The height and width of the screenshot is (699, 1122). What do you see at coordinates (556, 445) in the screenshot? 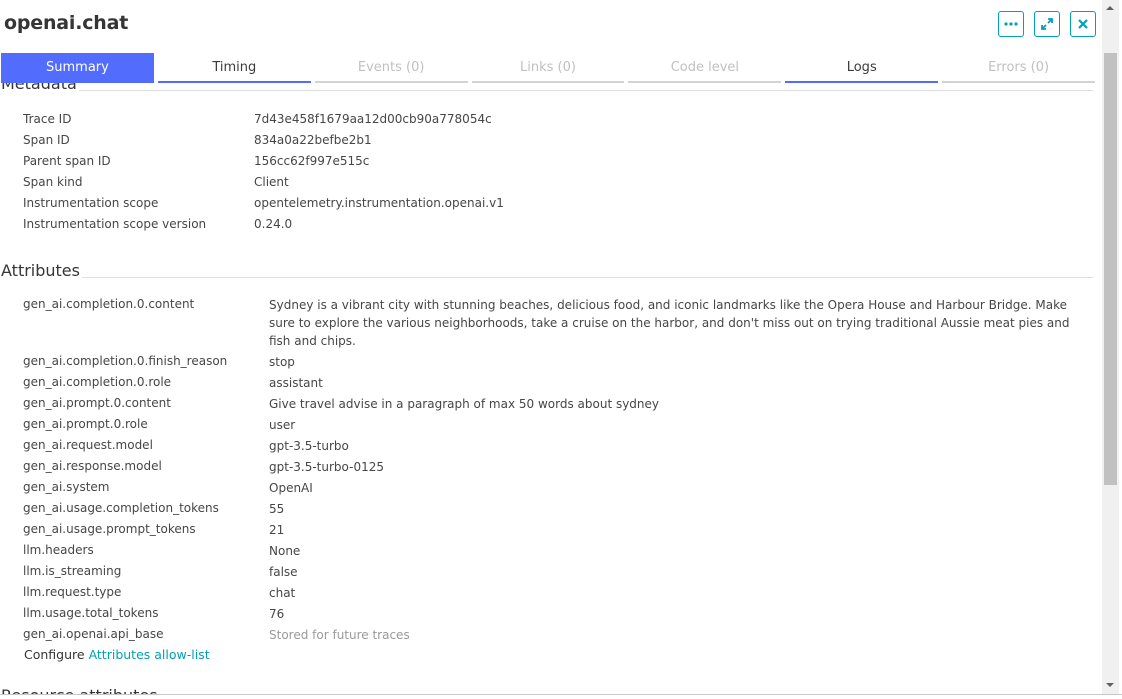
I see `kv-row: gen_ai.request.model gpt-3.5-turbo` at bounding box center [556, 445].